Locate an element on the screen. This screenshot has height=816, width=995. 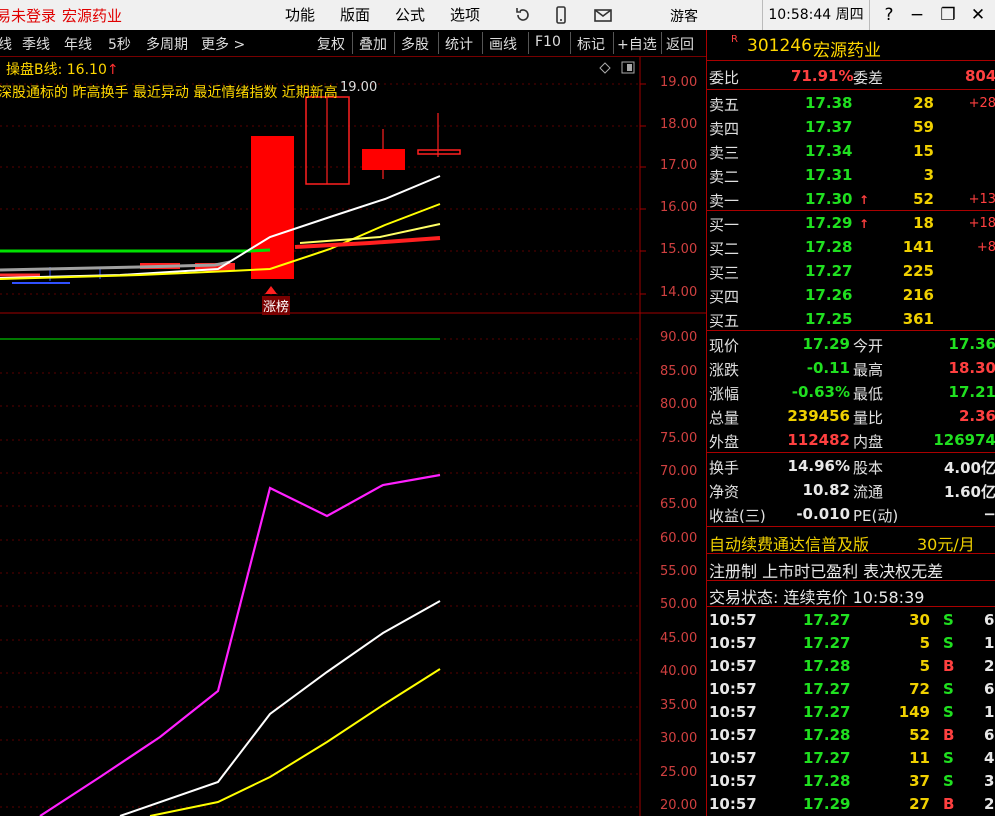
stock-code: 301246 is located at coordinates (779, 46).